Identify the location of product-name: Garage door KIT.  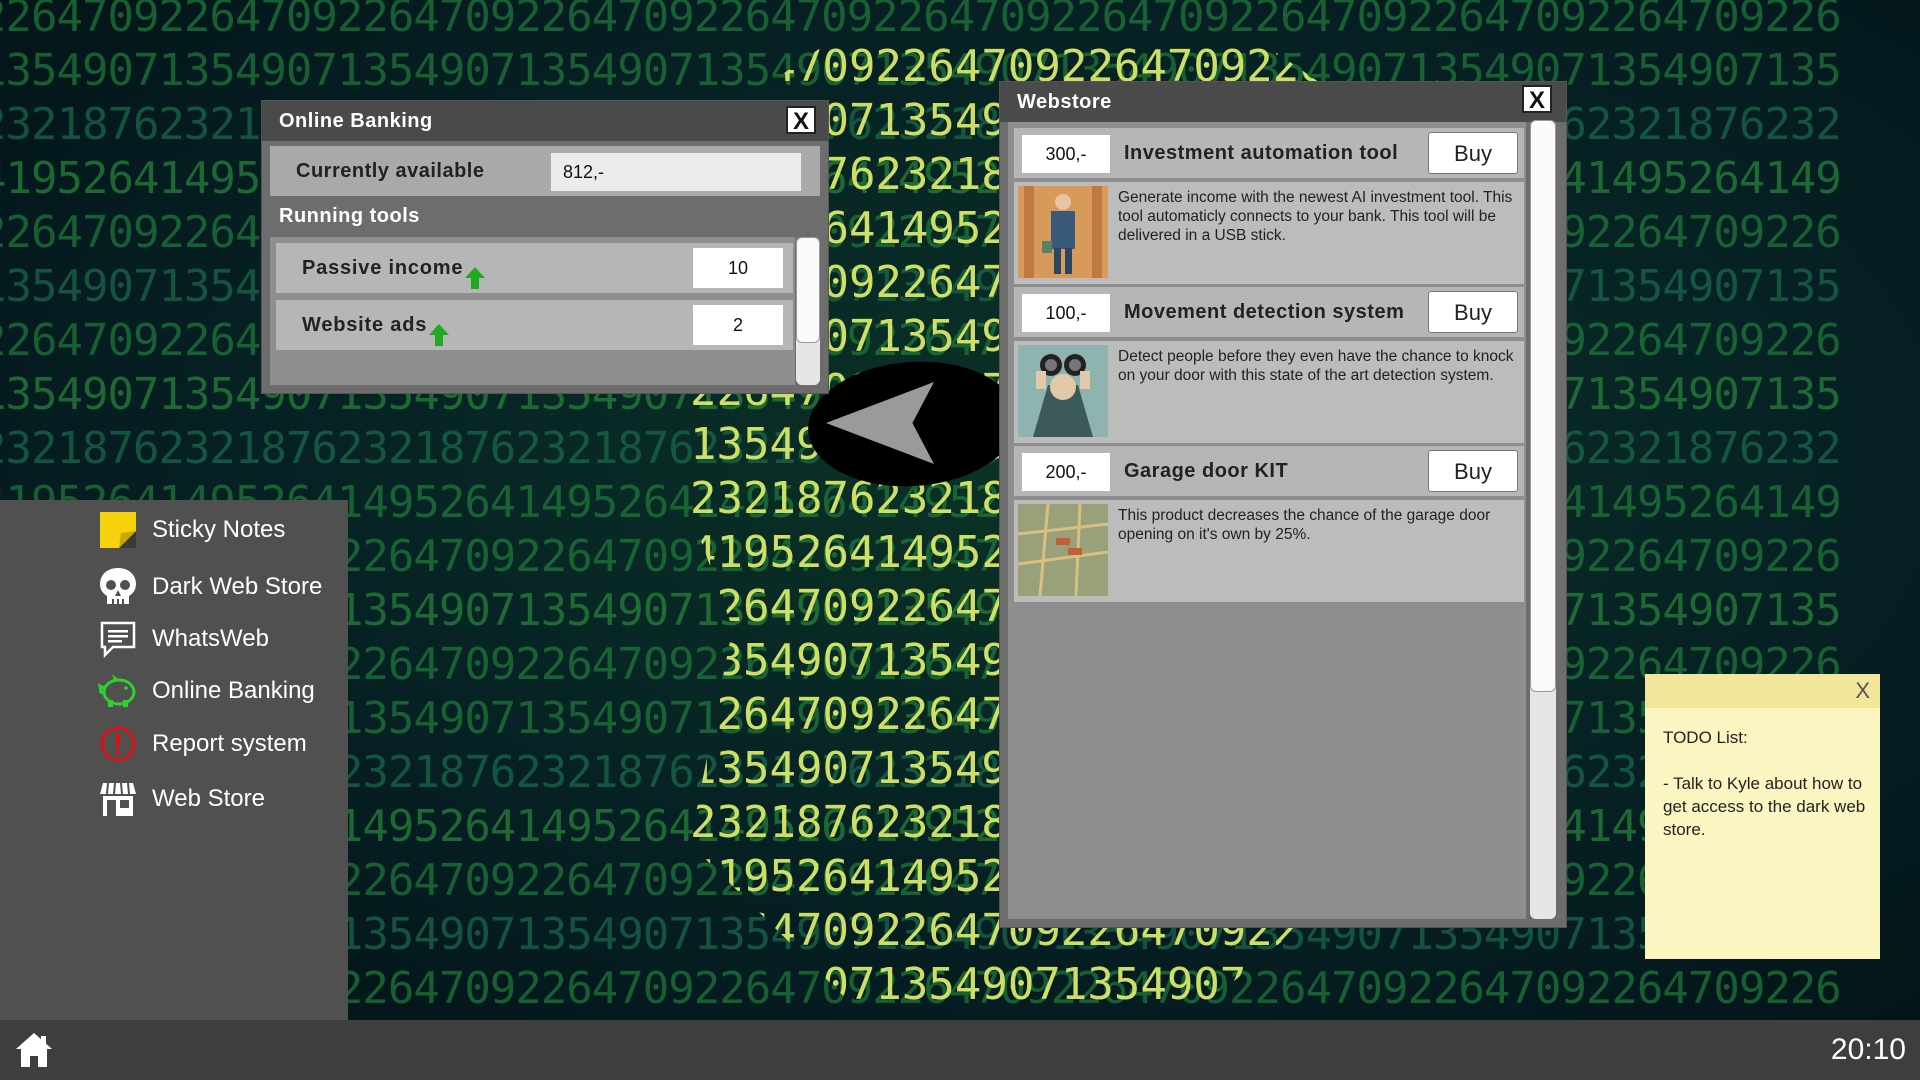
(1206, 471).